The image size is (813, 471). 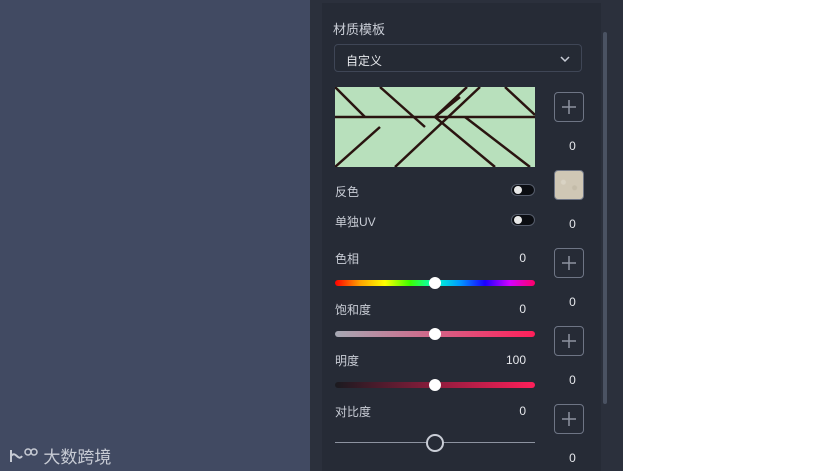 I want to click on hue-value: 0, so click(x=522, y=258).